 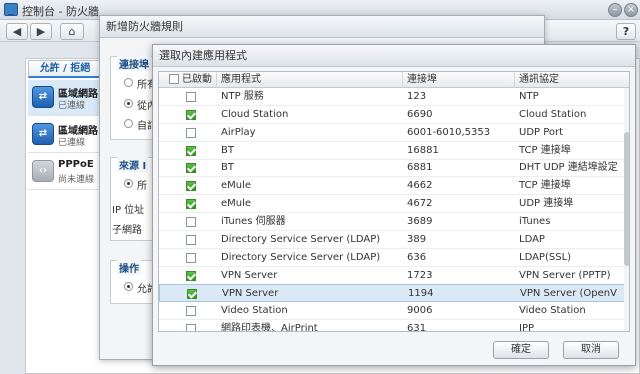 What do you see at coordinates (420, 275) in the screenshot?
I see `port-cell: 1723` at bounding box center [420, 275].